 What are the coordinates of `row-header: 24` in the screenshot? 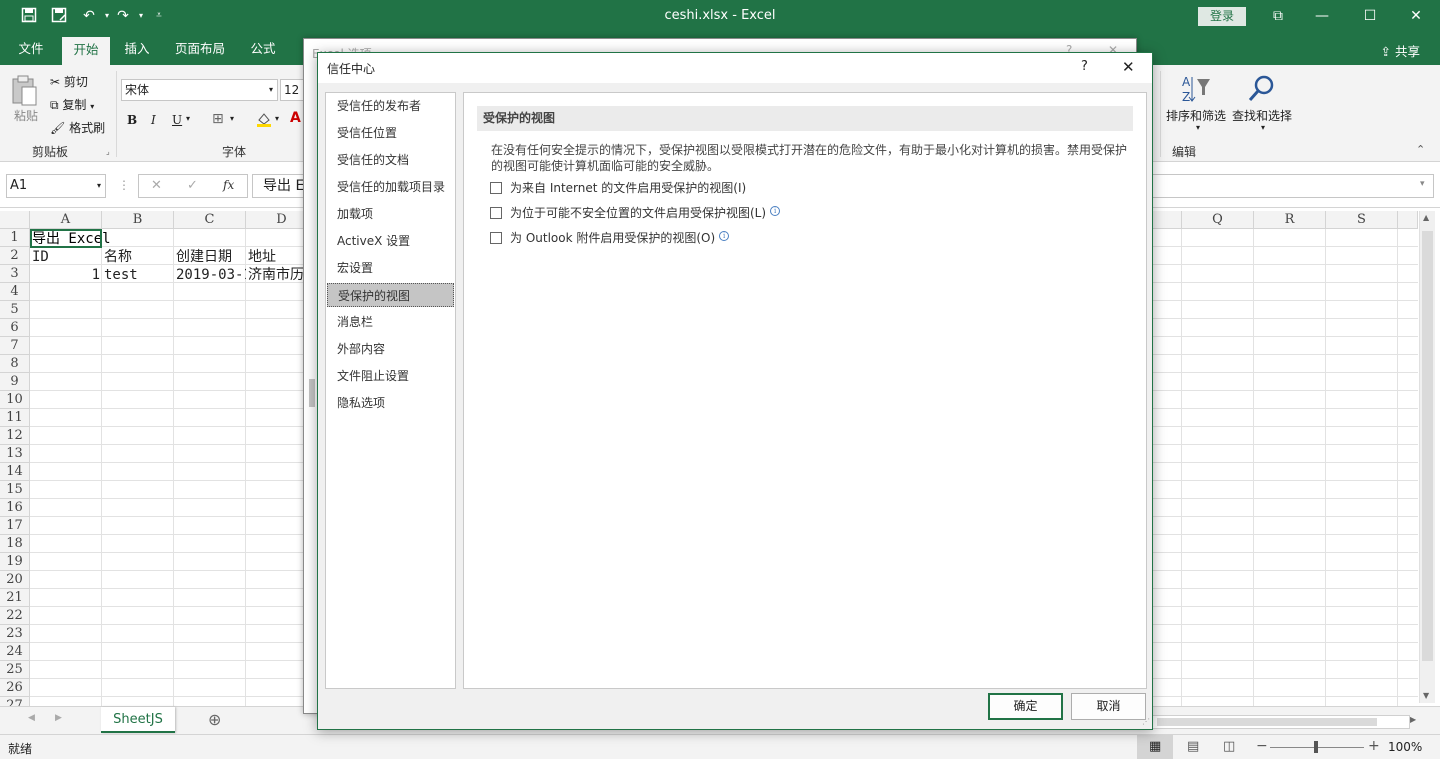 It's located at (15, 652).